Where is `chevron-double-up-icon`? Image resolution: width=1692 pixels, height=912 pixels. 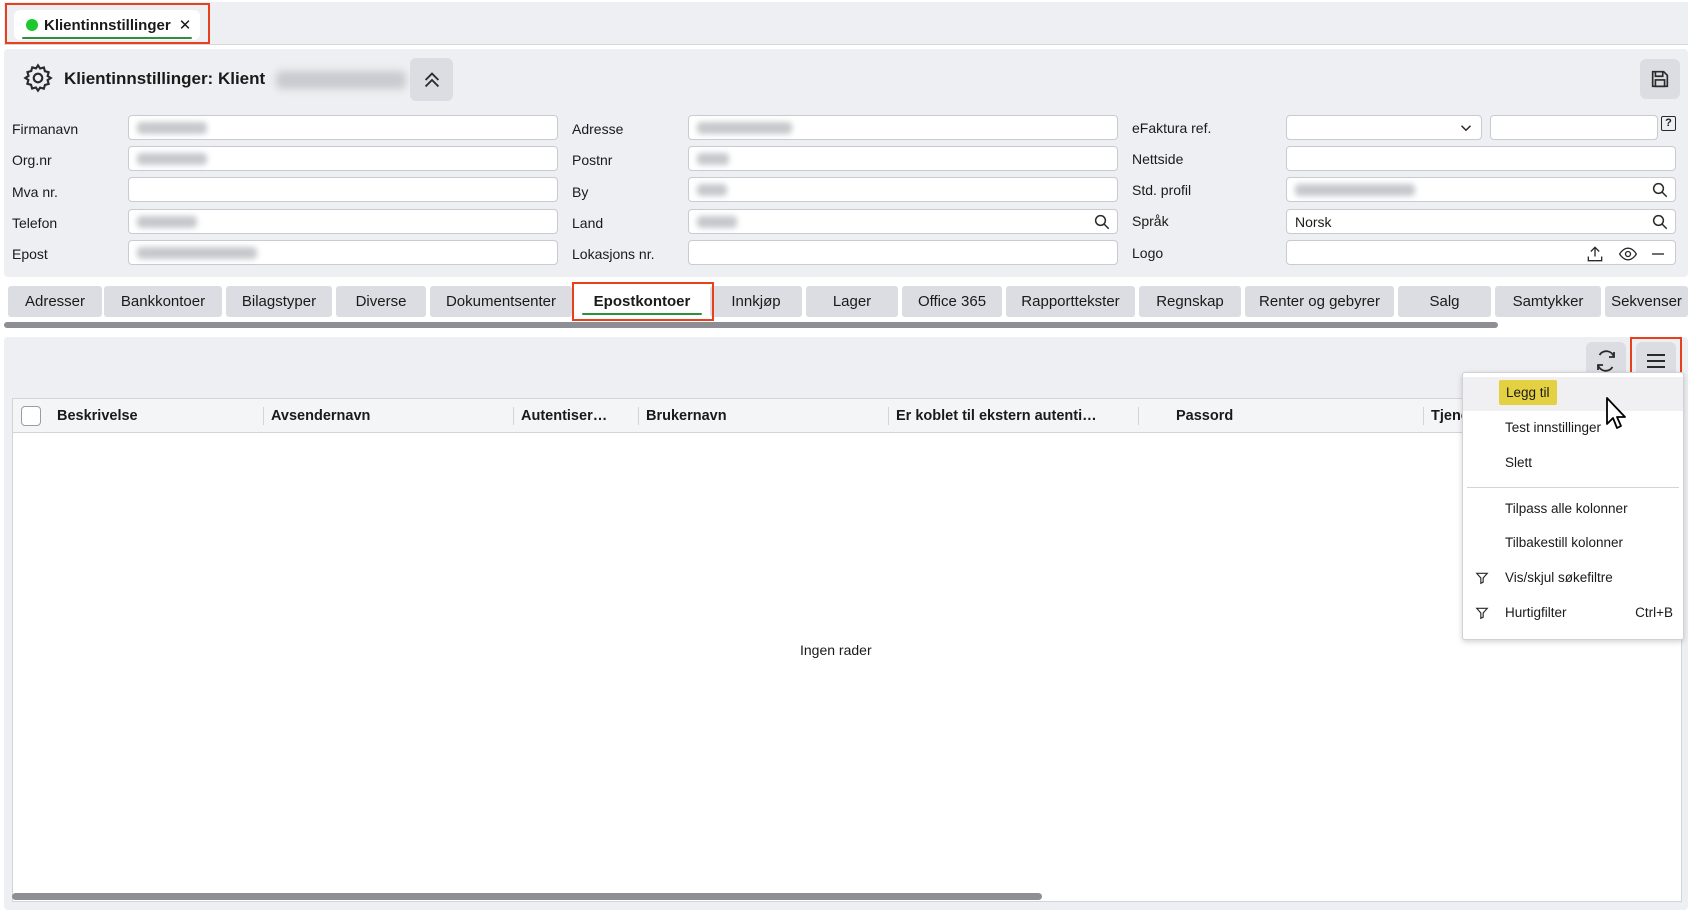 chevron-double-up-icon is located at coordinates (431, 79).